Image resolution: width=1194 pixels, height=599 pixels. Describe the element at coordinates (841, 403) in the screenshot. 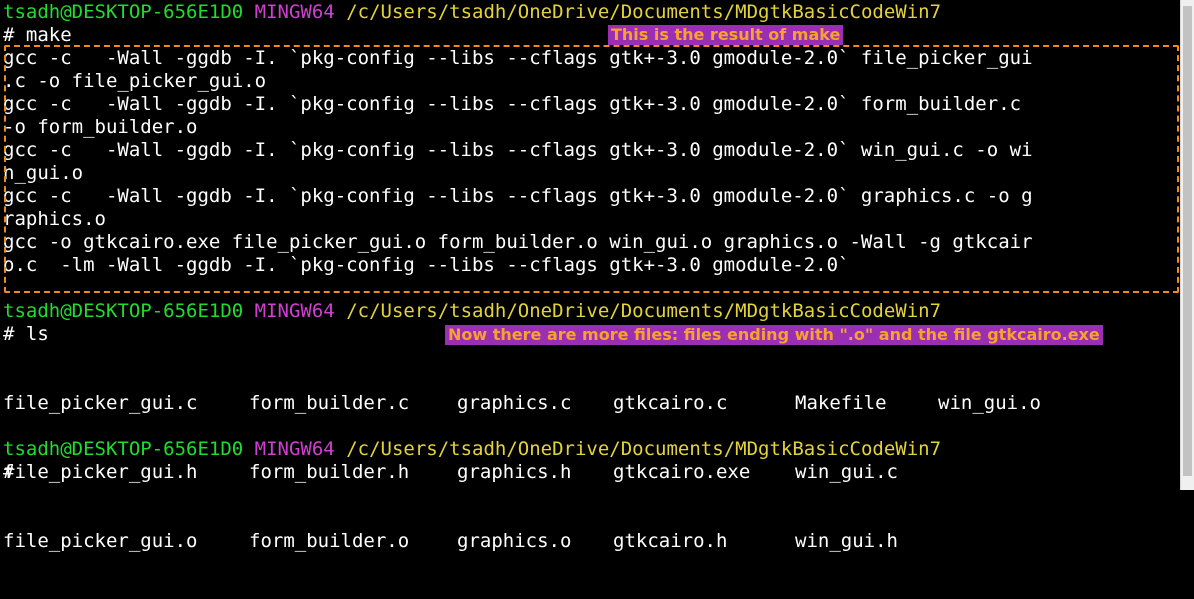

I see `file-entry: Makefile` at that location.